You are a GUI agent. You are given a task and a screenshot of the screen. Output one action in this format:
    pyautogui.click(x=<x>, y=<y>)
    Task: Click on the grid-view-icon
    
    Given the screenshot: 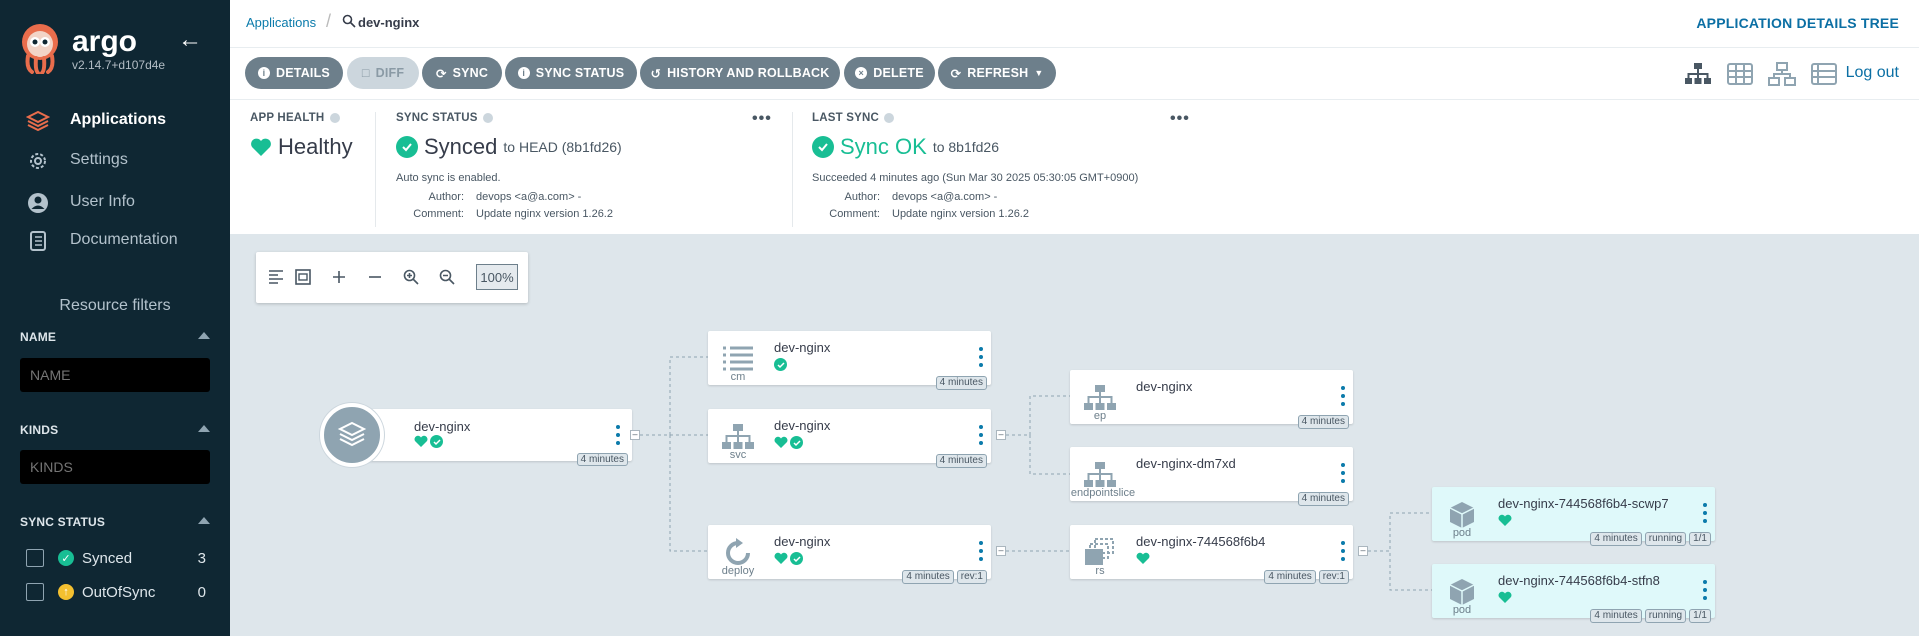 What is the action you would take?
    pyautogui.click(x=1740, y=74)
    